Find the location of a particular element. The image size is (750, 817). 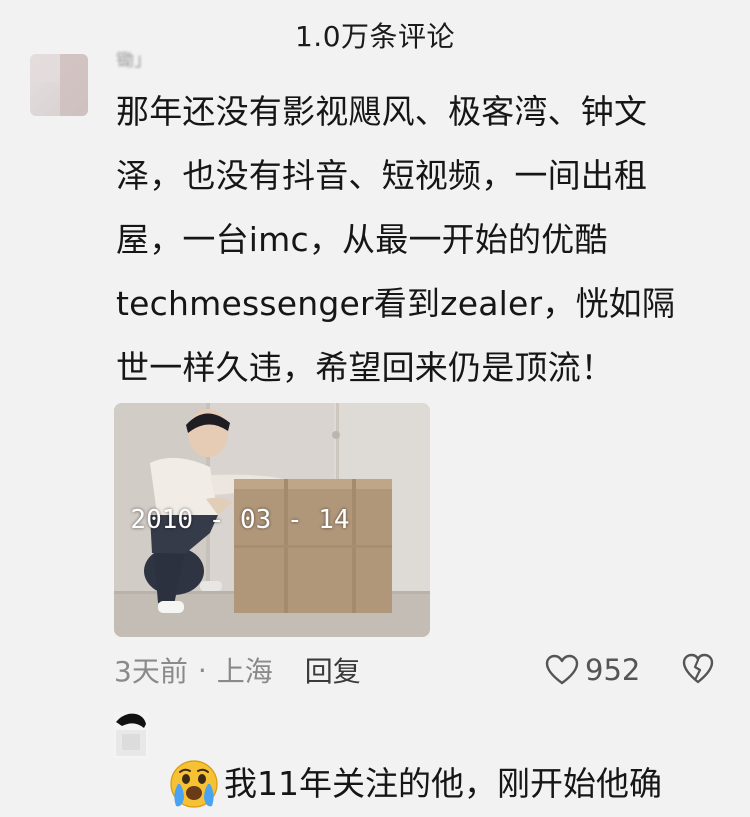

dislike-button is located at coordinates (698, 669).